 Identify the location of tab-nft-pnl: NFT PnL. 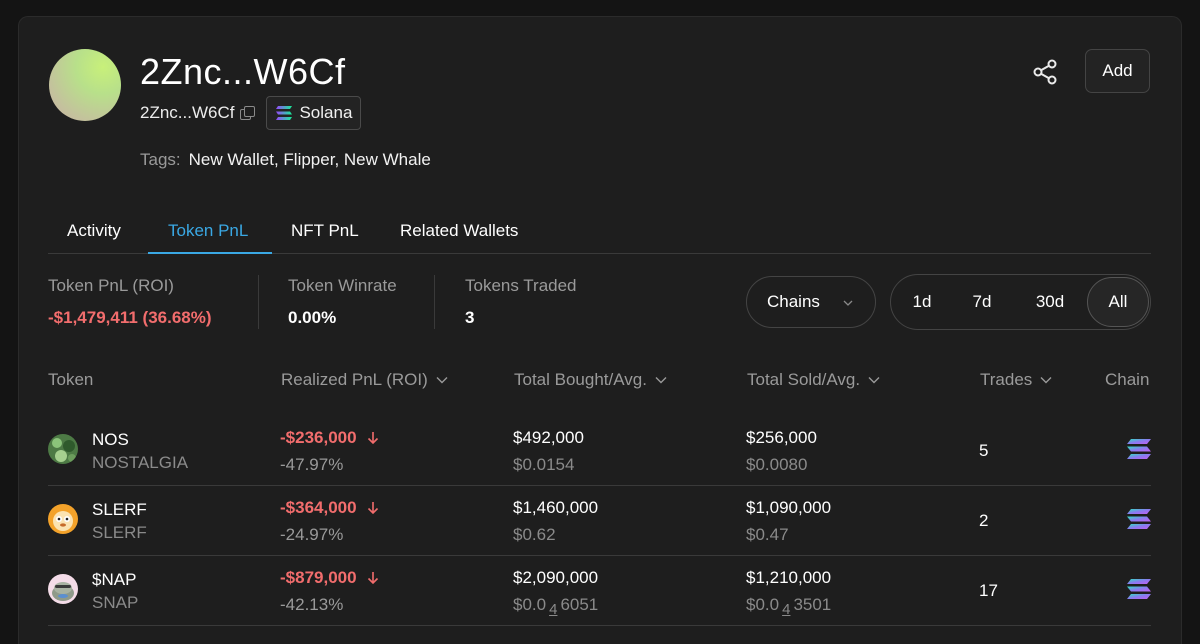
(325, 237).